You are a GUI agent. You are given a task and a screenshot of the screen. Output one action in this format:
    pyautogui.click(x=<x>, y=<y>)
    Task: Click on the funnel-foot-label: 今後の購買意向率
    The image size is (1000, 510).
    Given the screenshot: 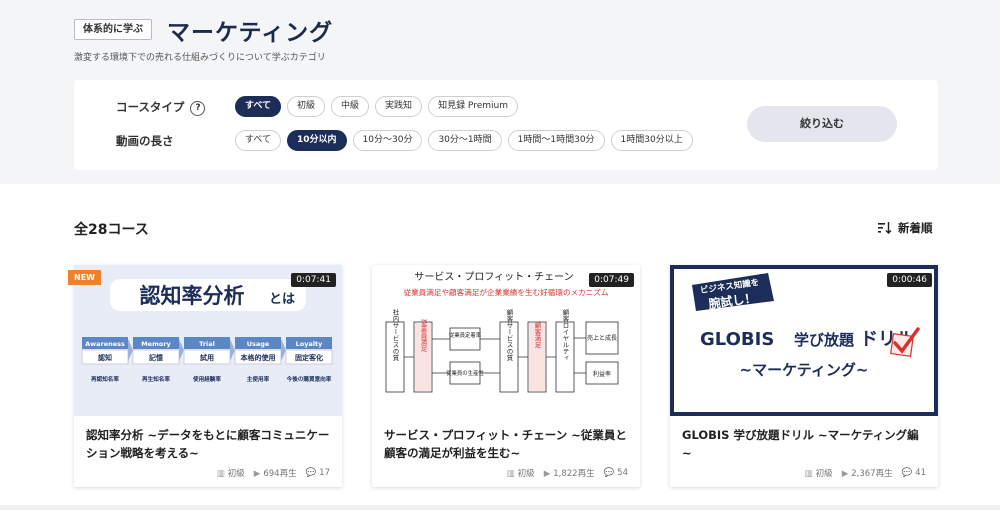 What is the action you would take?
    pyautogui.click(x=309, y=379)
    